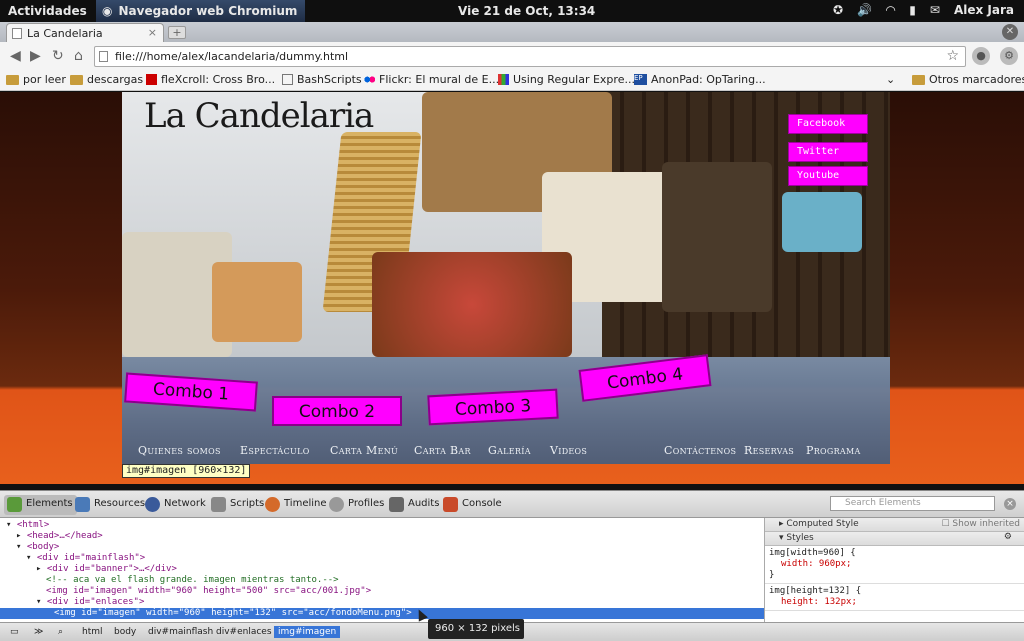 This screenshot has height=641, width=1024. What do you see at coordinates (894, 539) in the screenshot?
I see `styles-header: ▾ Styles ⚙` at bounding box center [894, 539].